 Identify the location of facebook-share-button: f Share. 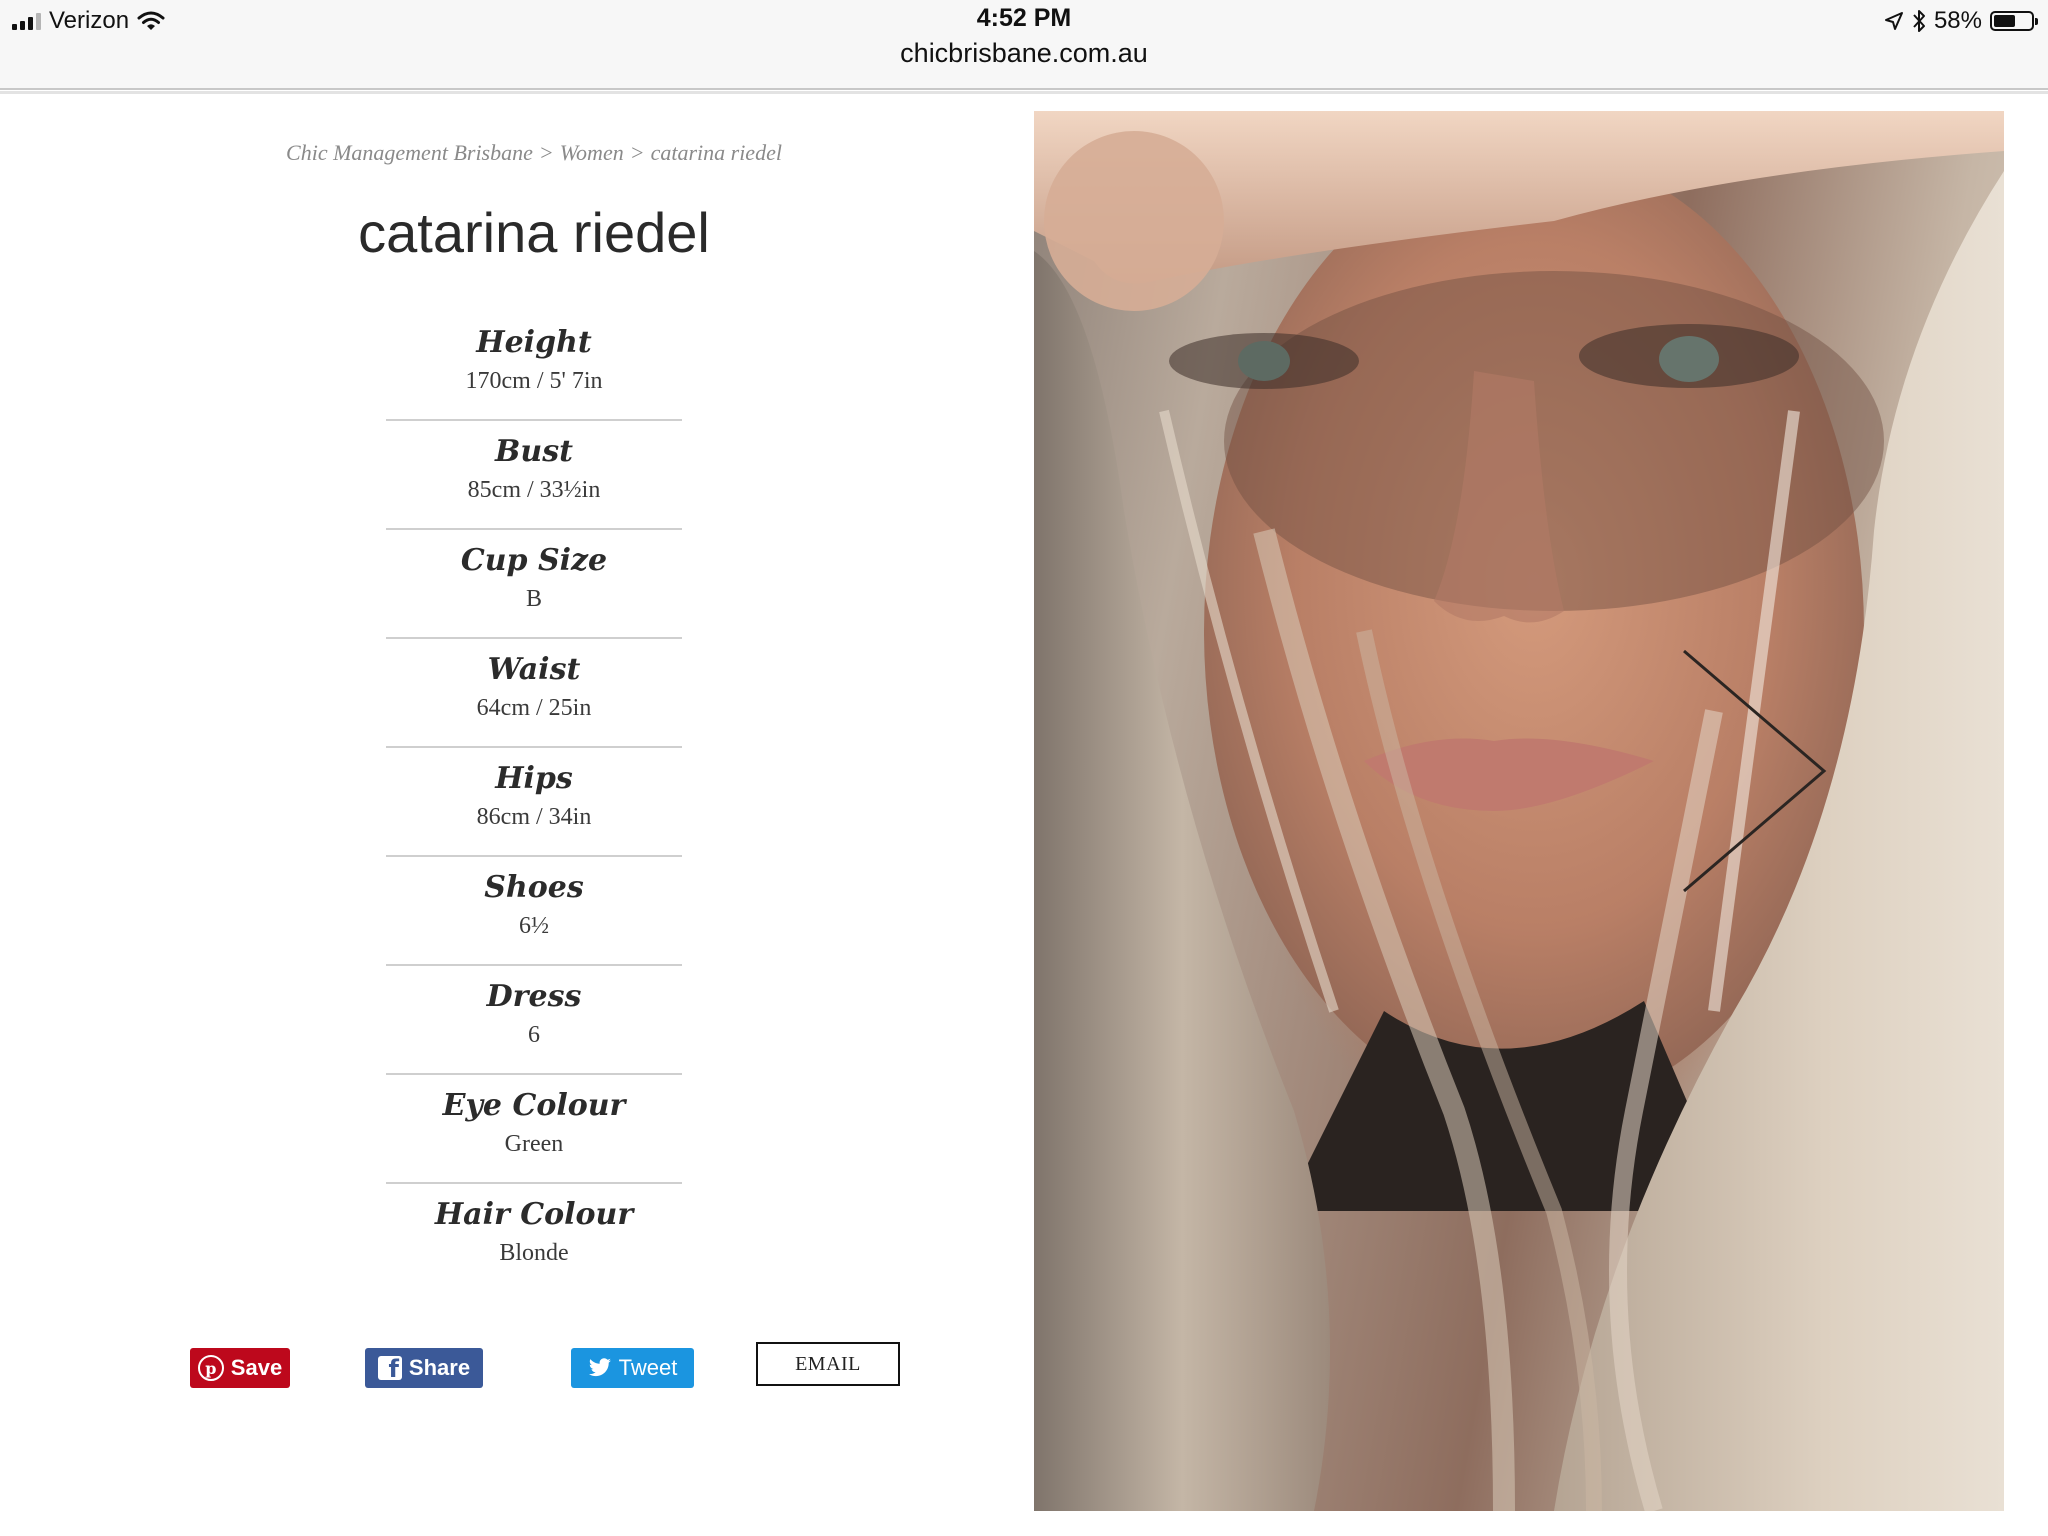
(424, 1368).